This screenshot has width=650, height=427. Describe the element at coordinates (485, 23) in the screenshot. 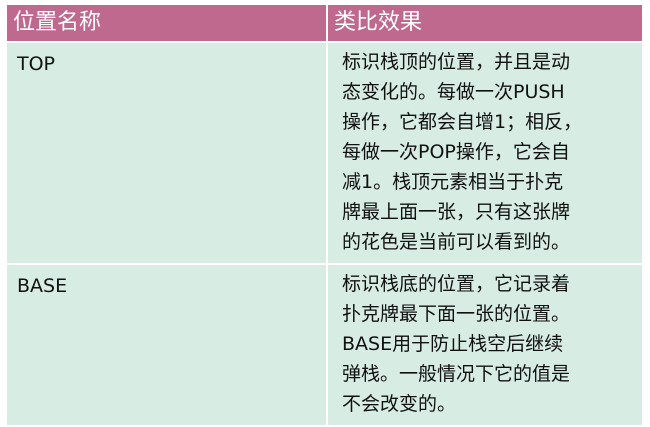

I see `header-analogy-effect: 类比效果` at that location.